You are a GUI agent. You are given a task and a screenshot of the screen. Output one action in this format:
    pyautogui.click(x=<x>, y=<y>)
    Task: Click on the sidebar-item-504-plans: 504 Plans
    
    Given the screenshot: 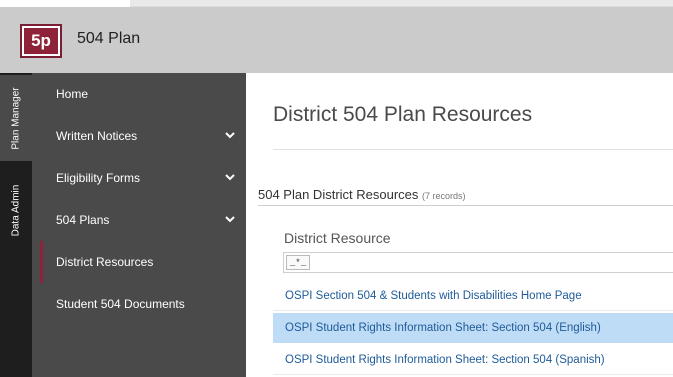 What is the action you would take?
    pyautogui.click(x=139, y=220)
    